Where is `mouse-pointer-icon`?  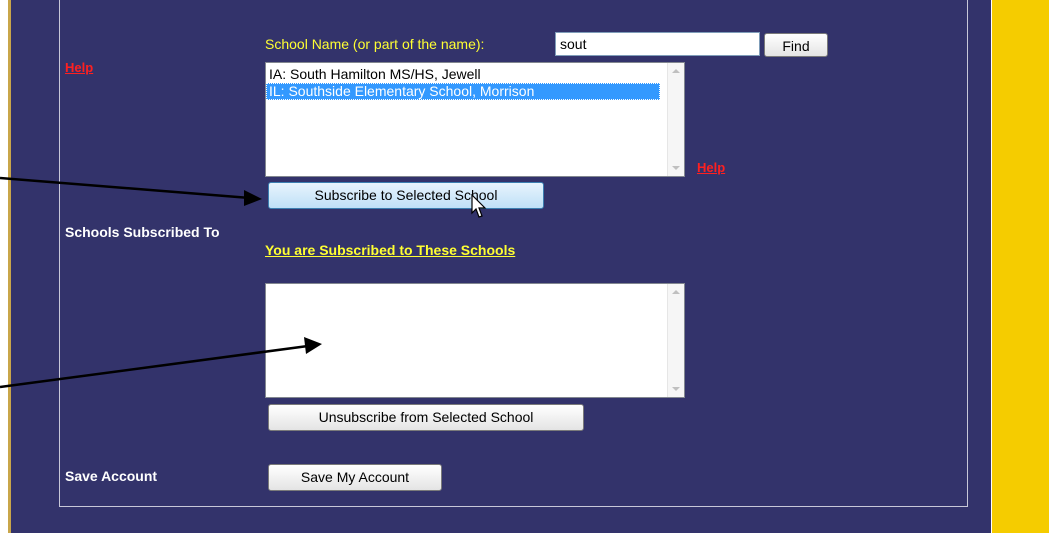
mouse-pointer-icon is located at coordinates (479, 206).